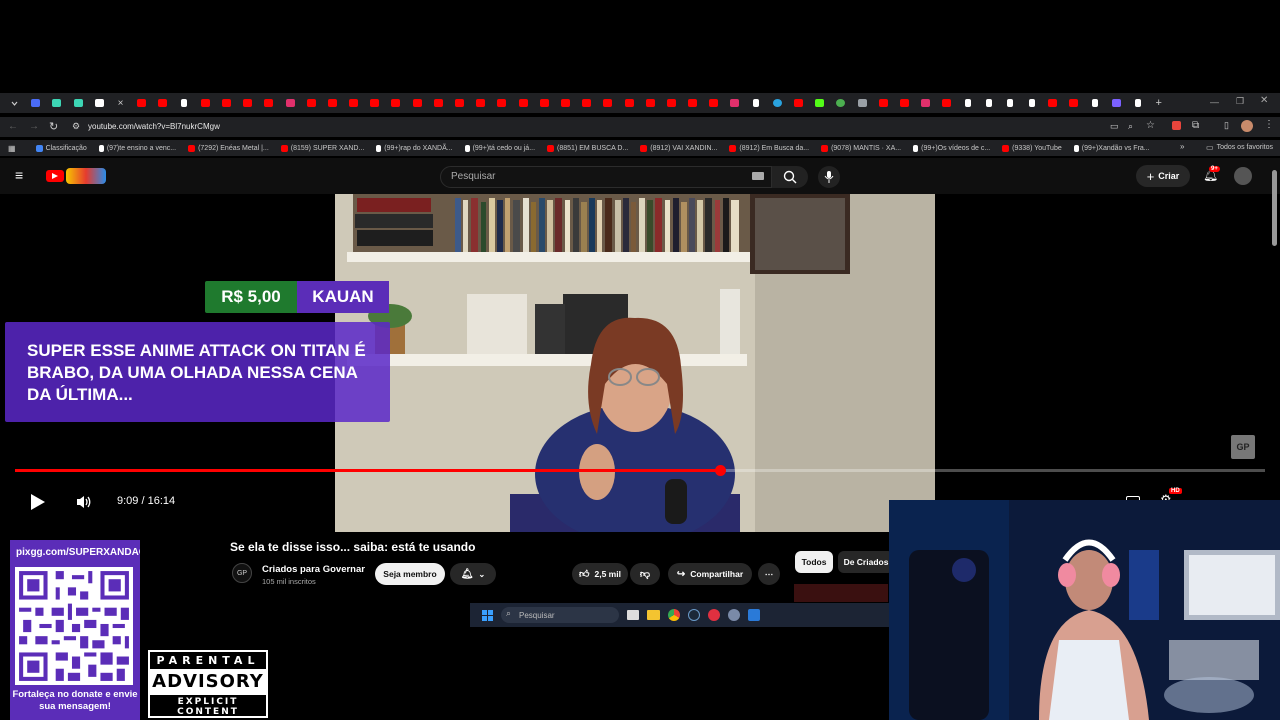 The image size is (1280, 720). I want to click on search-button, so click(790, 177).